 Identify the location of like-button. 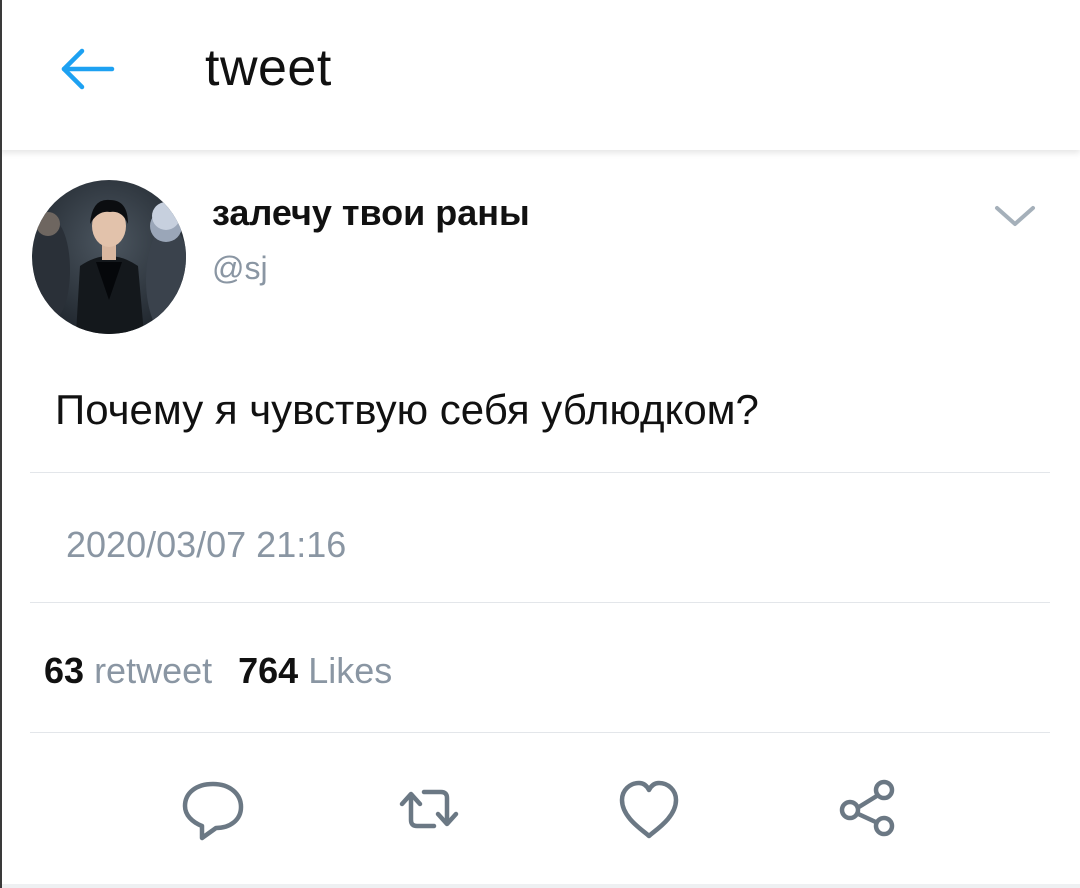
(649, 809).